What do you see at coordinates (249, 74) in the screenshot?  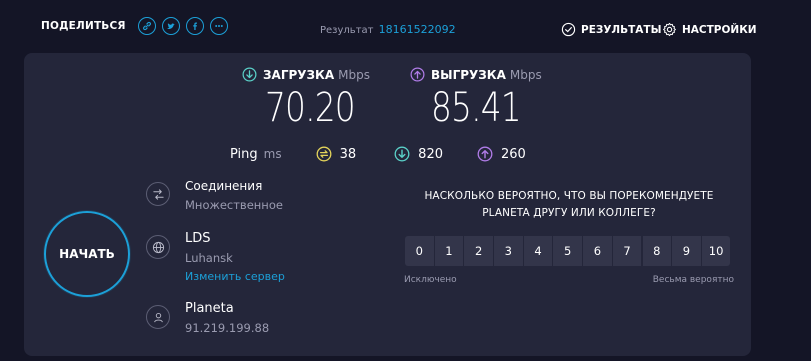 I see `download-arrow-icon` at bounding box center [249, 74].